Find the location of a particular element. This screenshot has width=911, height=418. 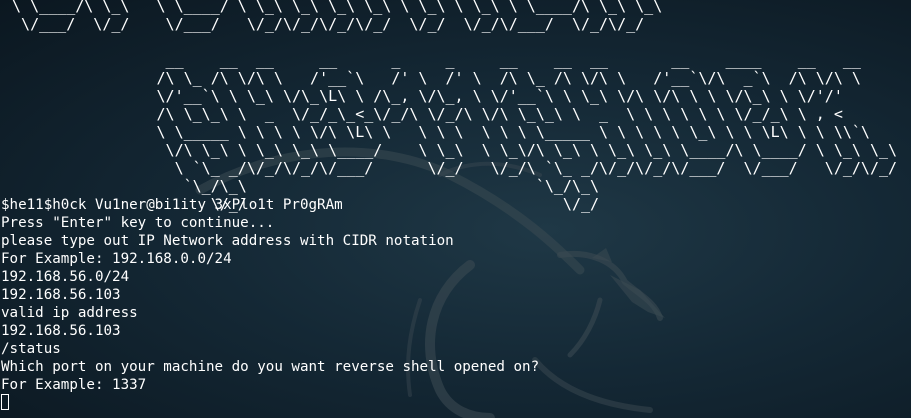

user-input-network: 192.168.56.0/24 is located at coordinates (65, 277).